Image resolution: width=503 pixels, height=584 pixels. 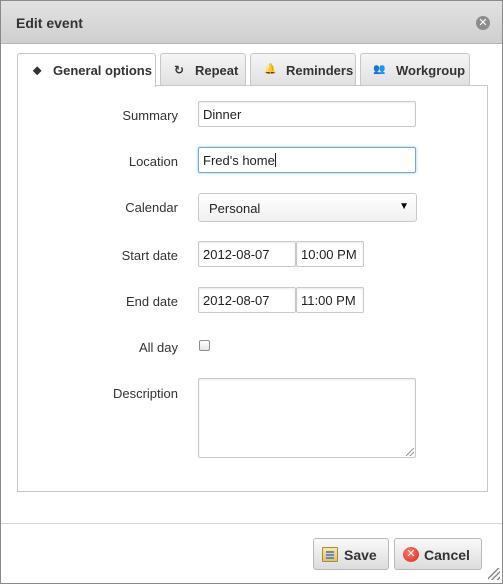 What do you see at coordinates (149, 255) in the screenshot?
I see `start-date-label: Start date` at bounding box center [149, 255].